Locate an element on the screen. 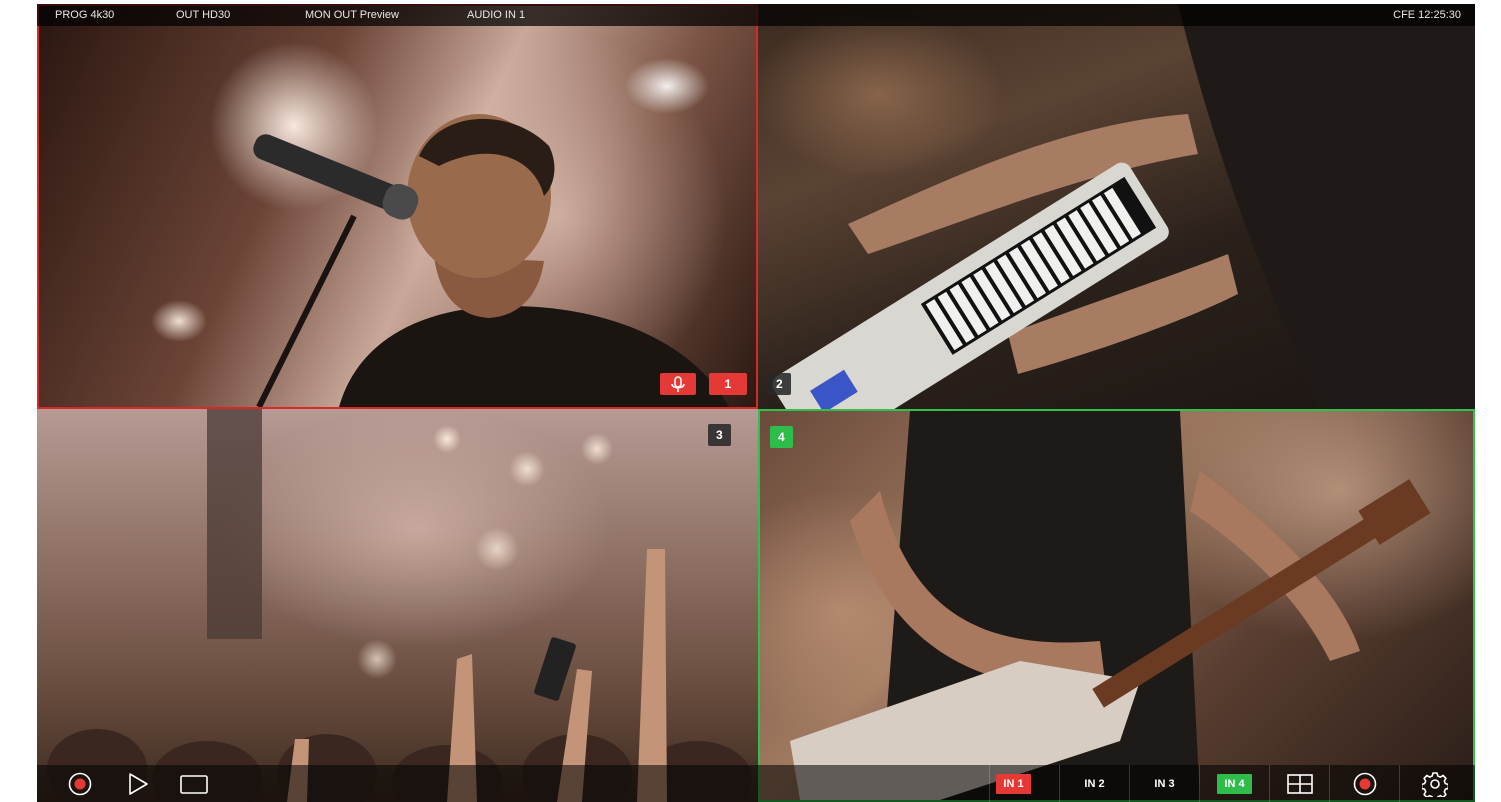 The width and height of the screenshot is (1501, 802). play-icon is located at coordinates (138, 783).